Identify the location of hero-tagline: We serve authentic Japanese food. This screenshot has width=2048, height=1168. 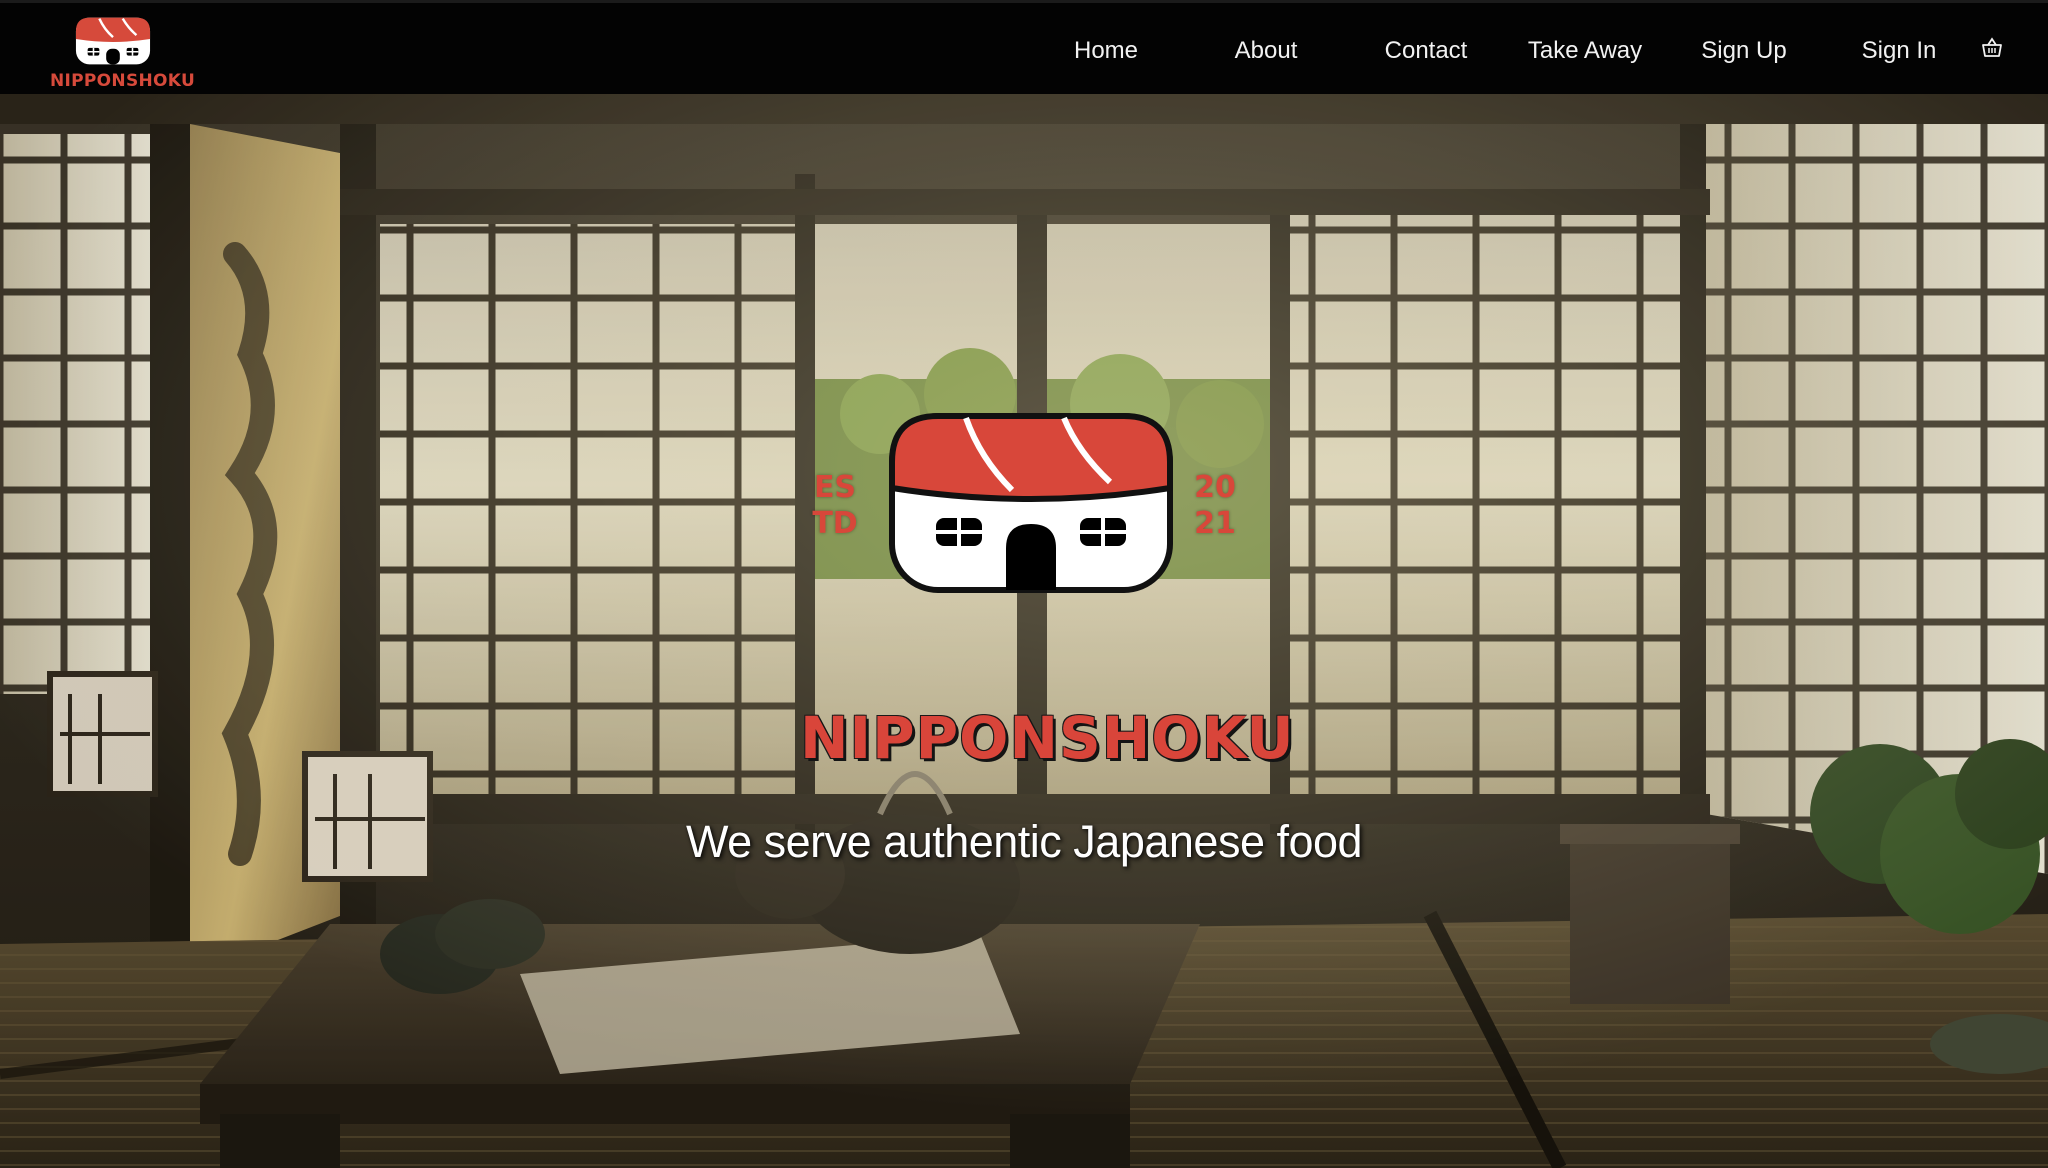
(1024, 841).